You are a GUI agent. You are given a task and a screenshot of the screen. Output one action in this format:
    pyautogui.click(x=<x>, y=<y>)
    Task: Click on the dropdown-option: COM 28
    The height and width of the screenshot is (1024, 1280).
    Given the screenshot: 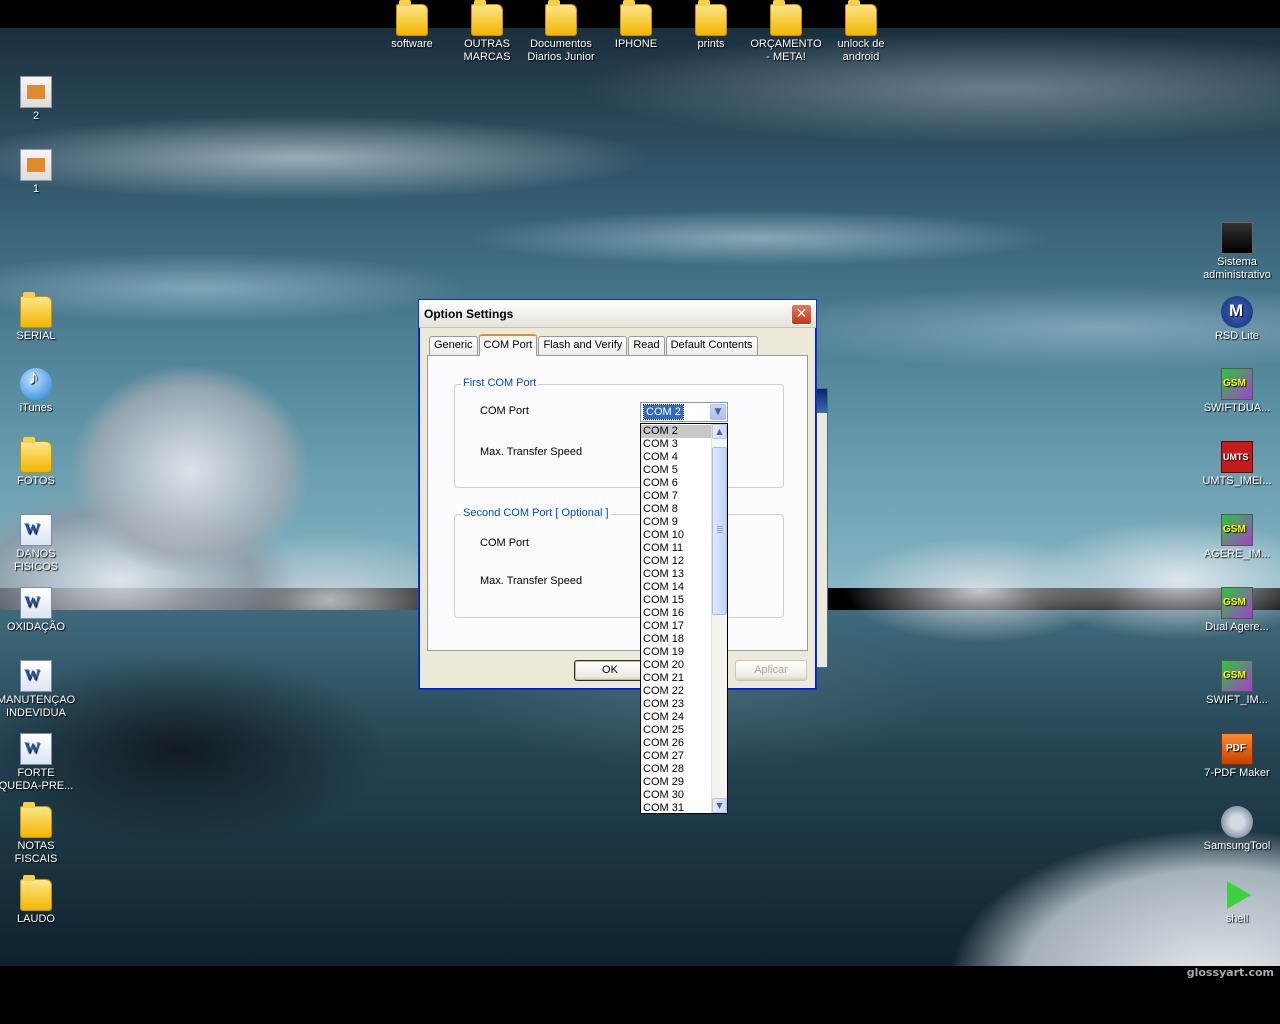 What is the action you would take?
    pyautogui.click(x=676, y=769)
    